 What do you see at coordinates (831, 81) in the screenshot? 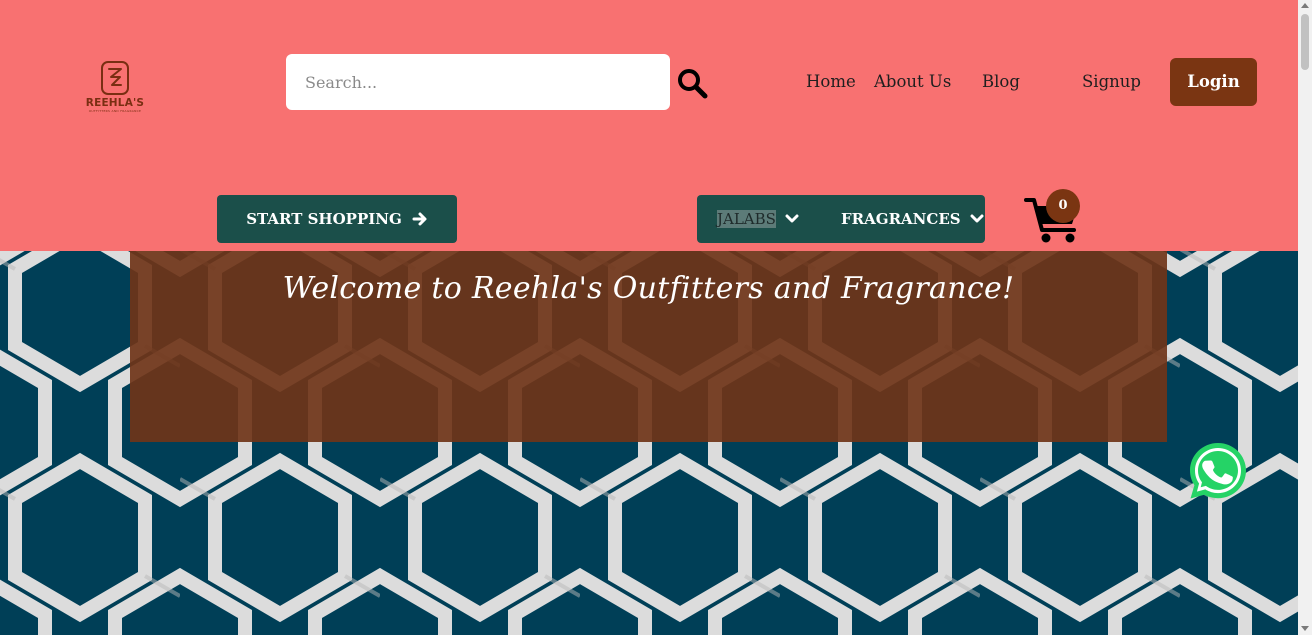
I see `nav-home-link: Home` at bounding box center [831, 81].